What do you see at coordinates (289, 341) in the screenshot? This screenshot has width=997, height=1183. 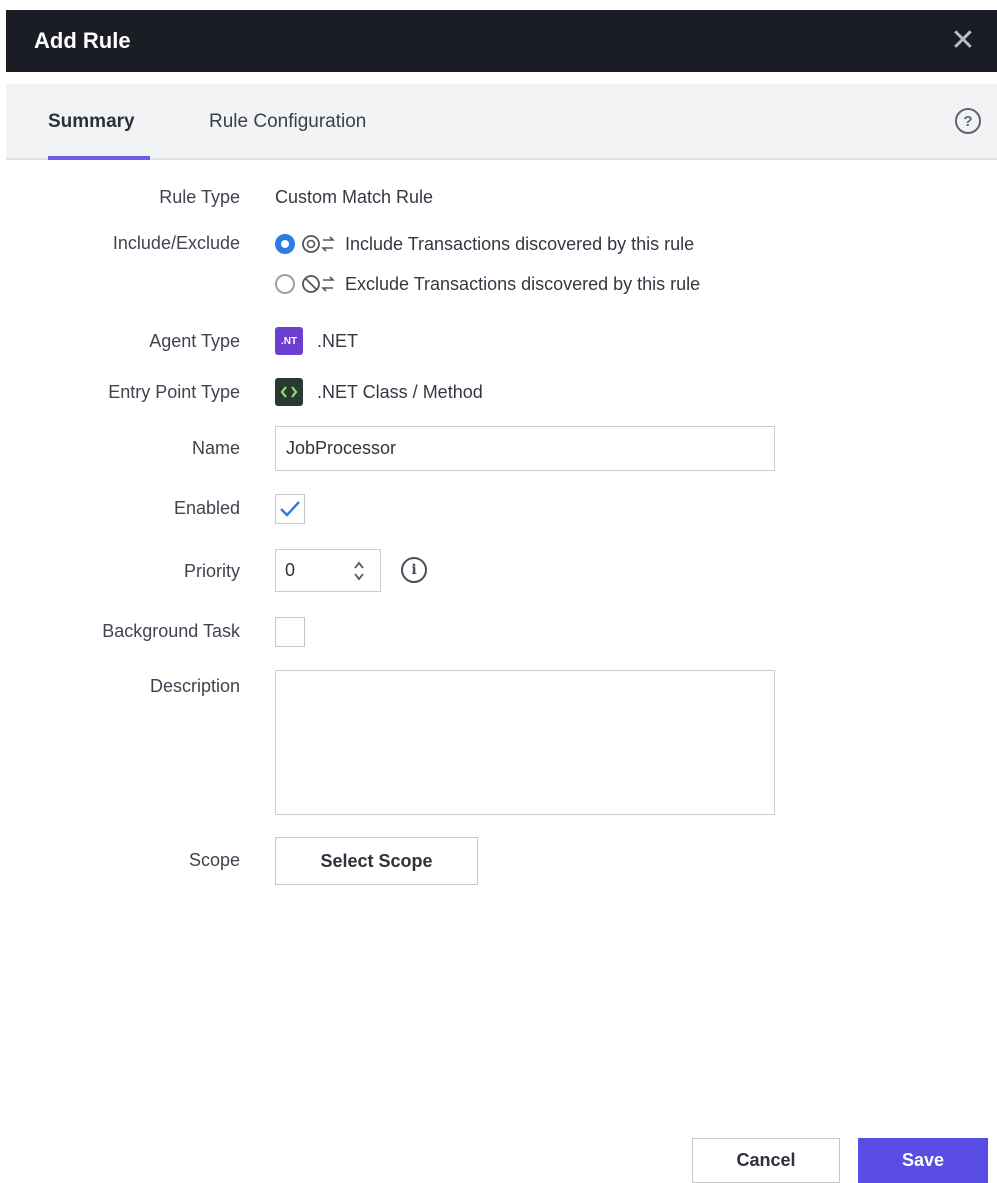 I see `dotnet-icon: .NT` at bounding box center [289, 341].